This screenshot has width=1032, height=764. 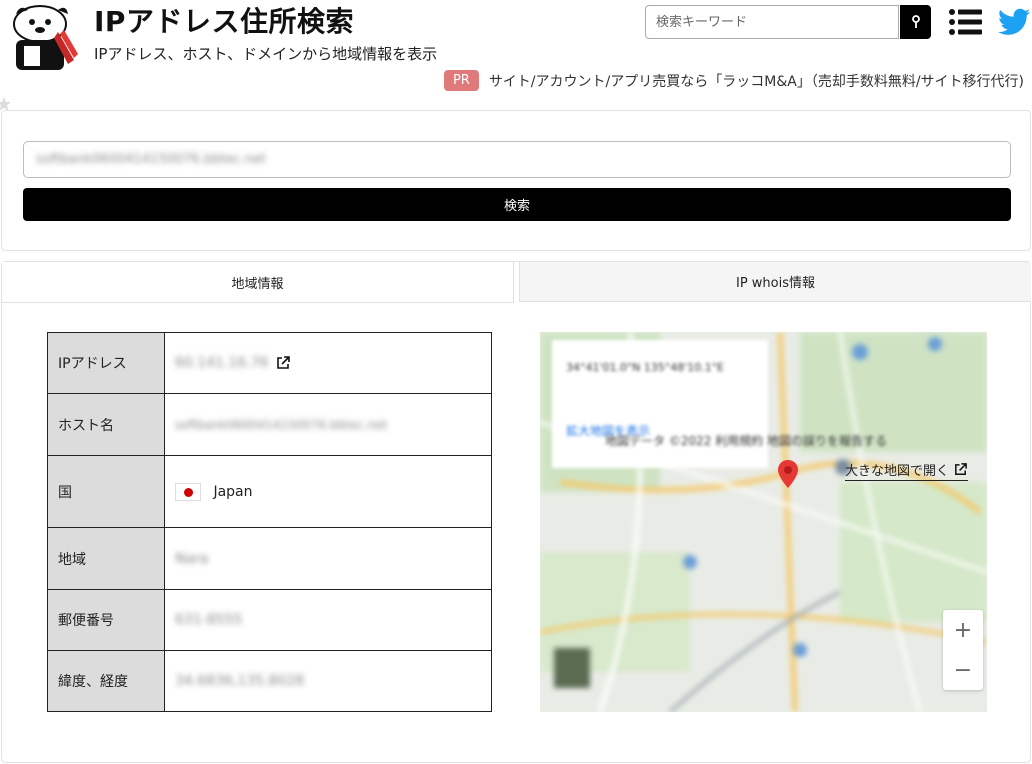 I want to click on host-input-value: softbank0600414150076.bbtec.net, so click(x=151, y=159).